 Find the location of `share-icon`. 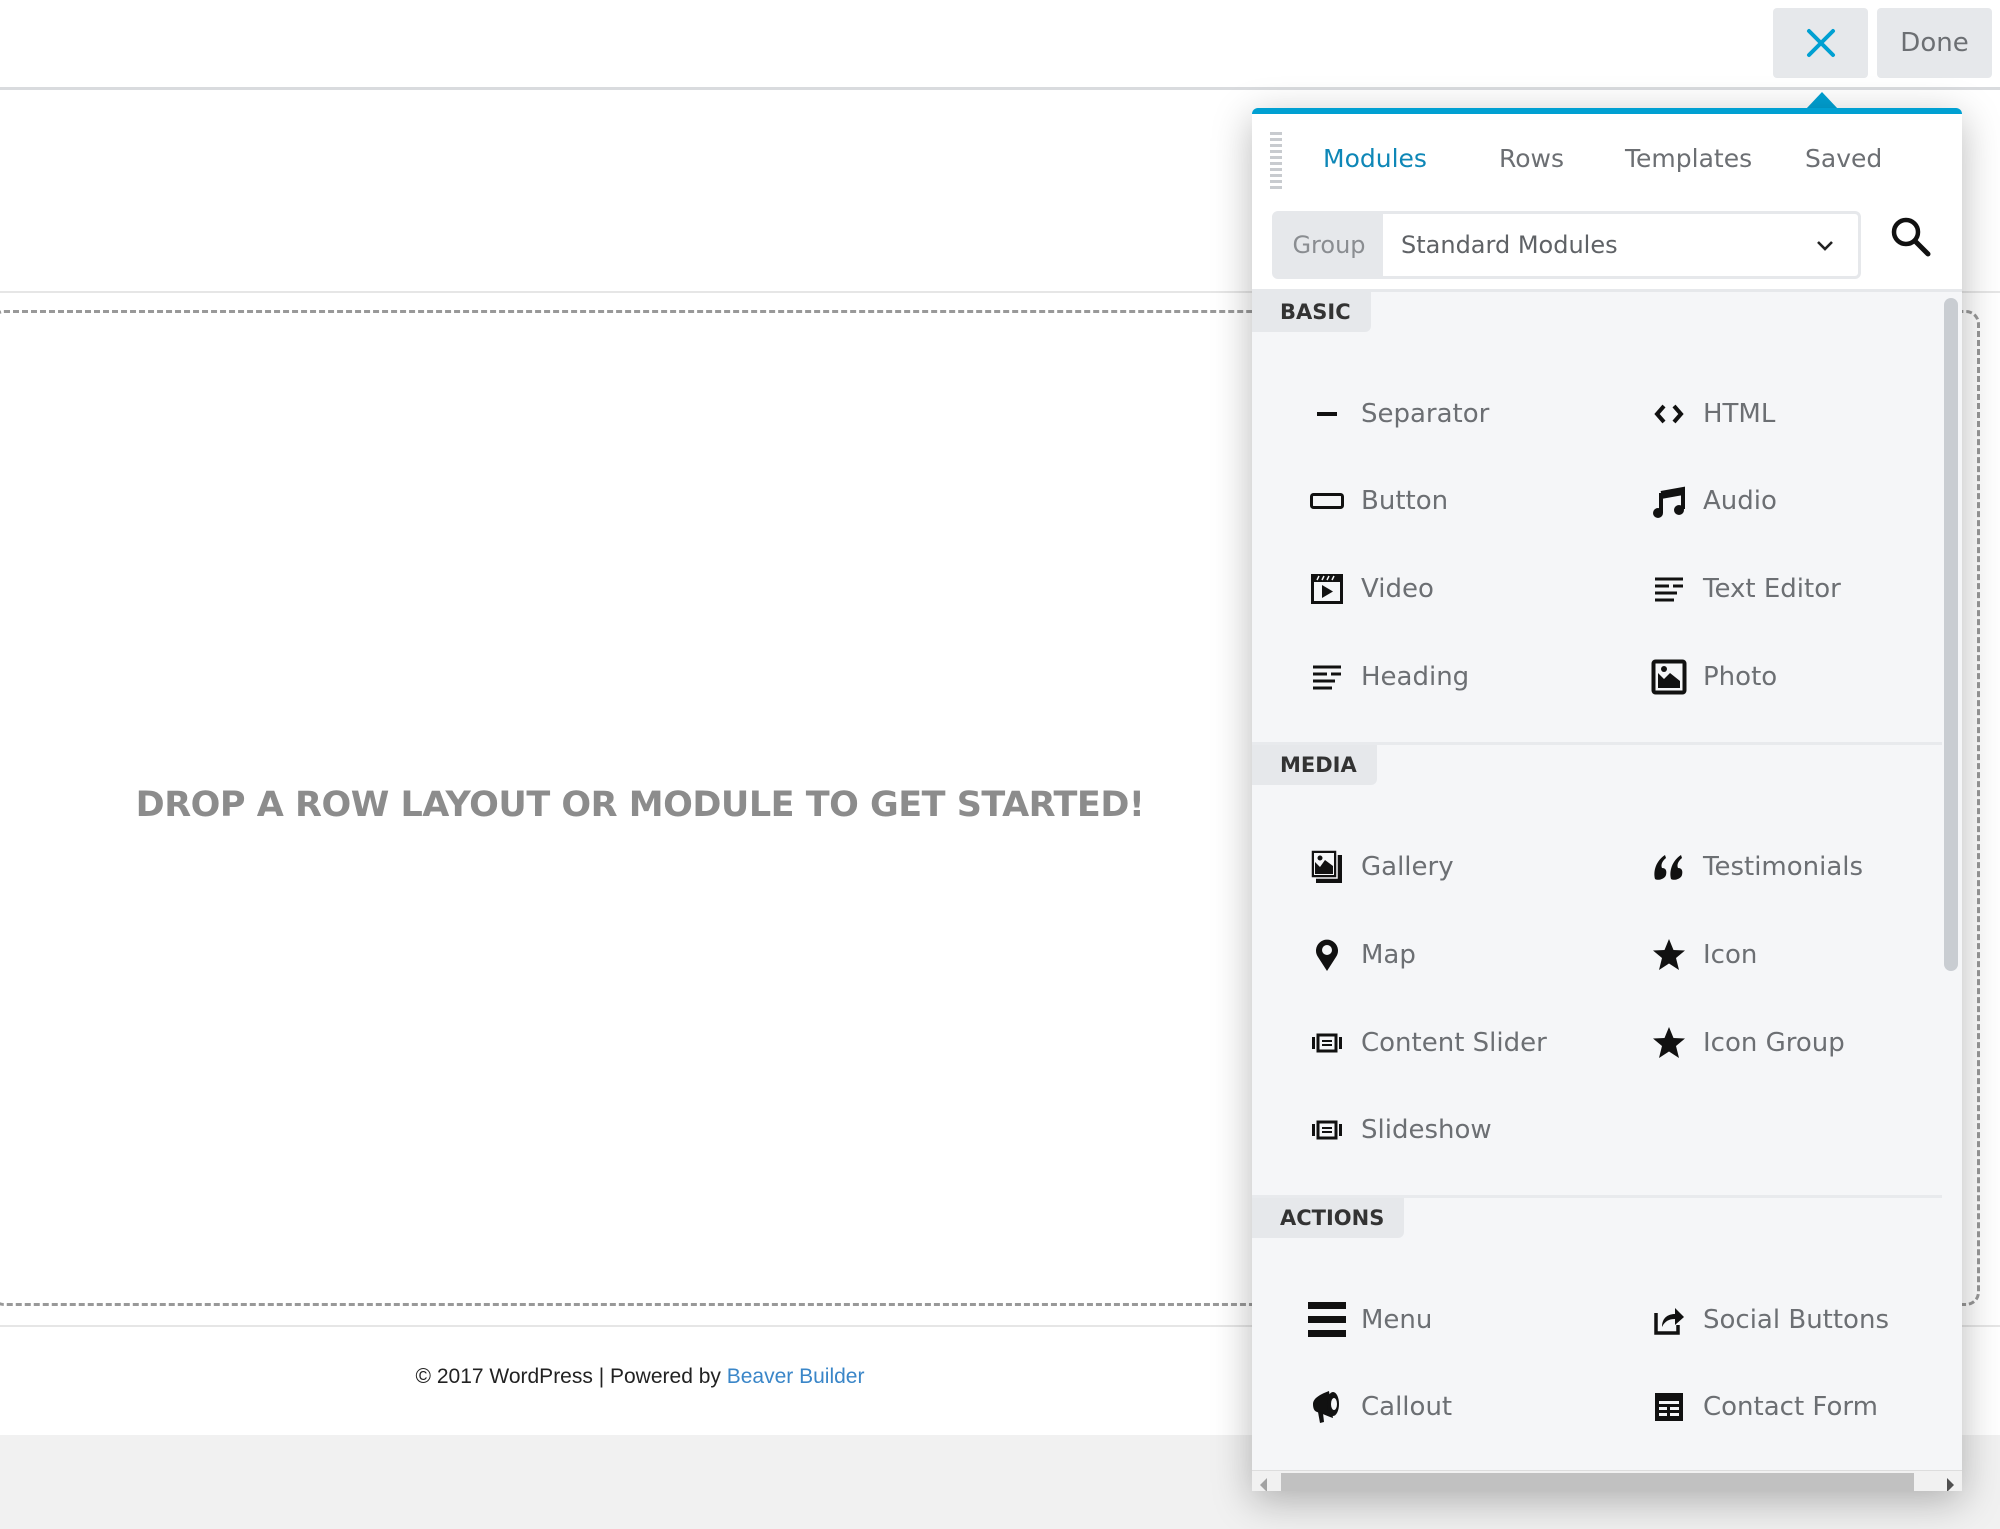

share-icon is located at coordinates (1669, 1320).